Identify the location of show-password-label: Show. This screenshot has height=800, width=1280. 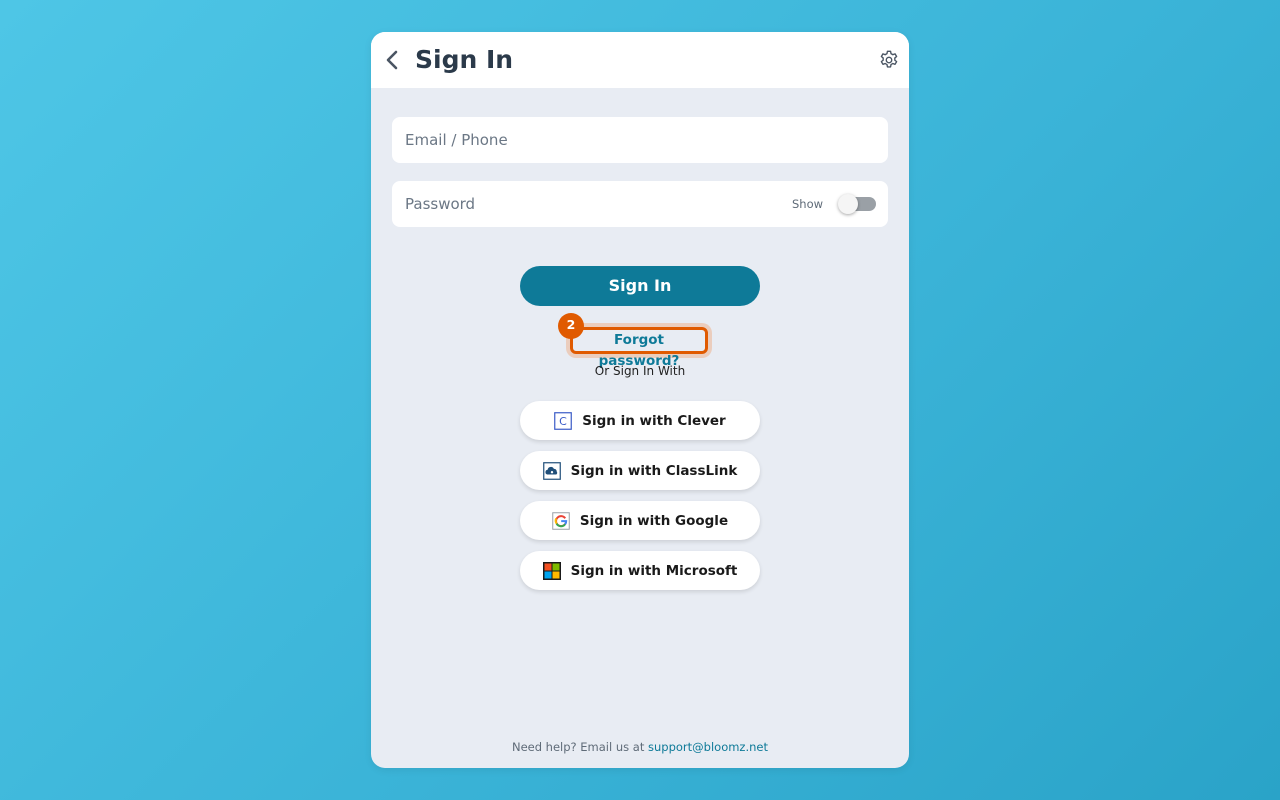
(808, 204).